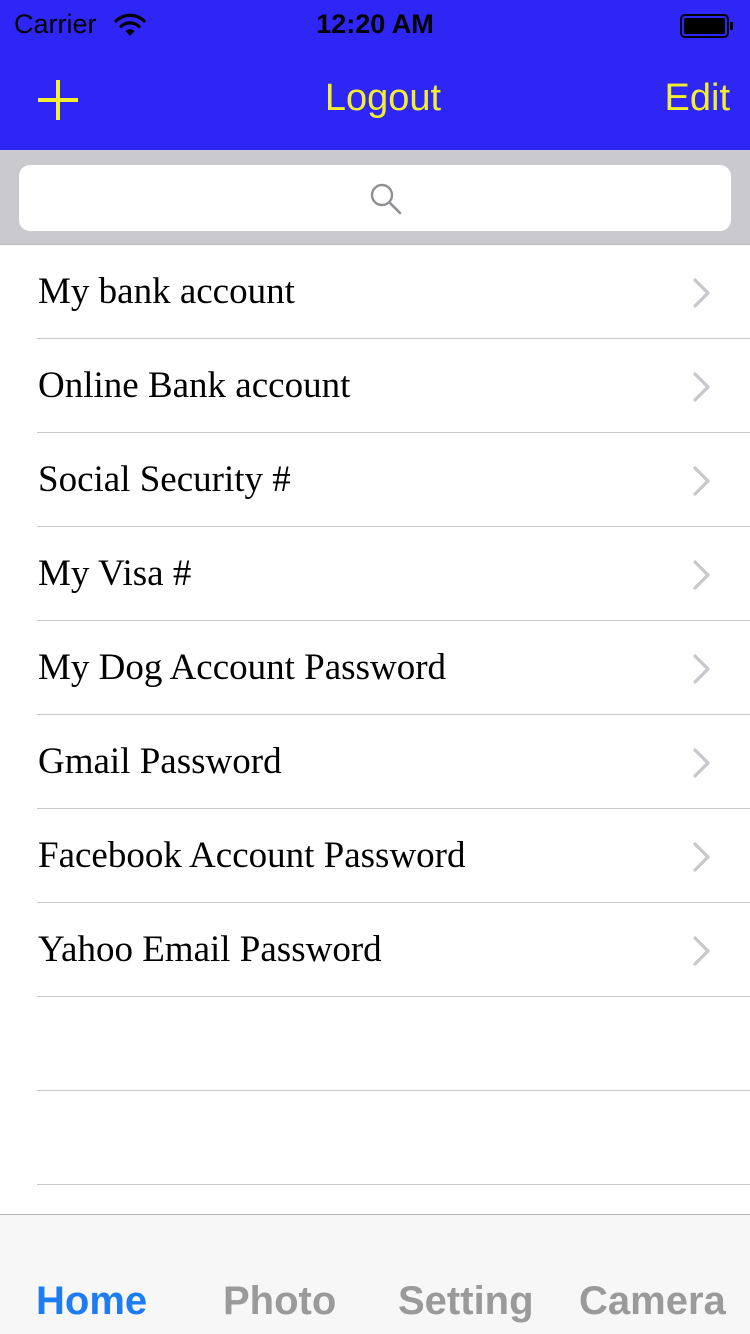 The image size is (750, 1334). What do you see at coordinates (242, 667) in the screenshot?
I see `list-item-label: My Dog Account Password` at bounding box center [242, 667].